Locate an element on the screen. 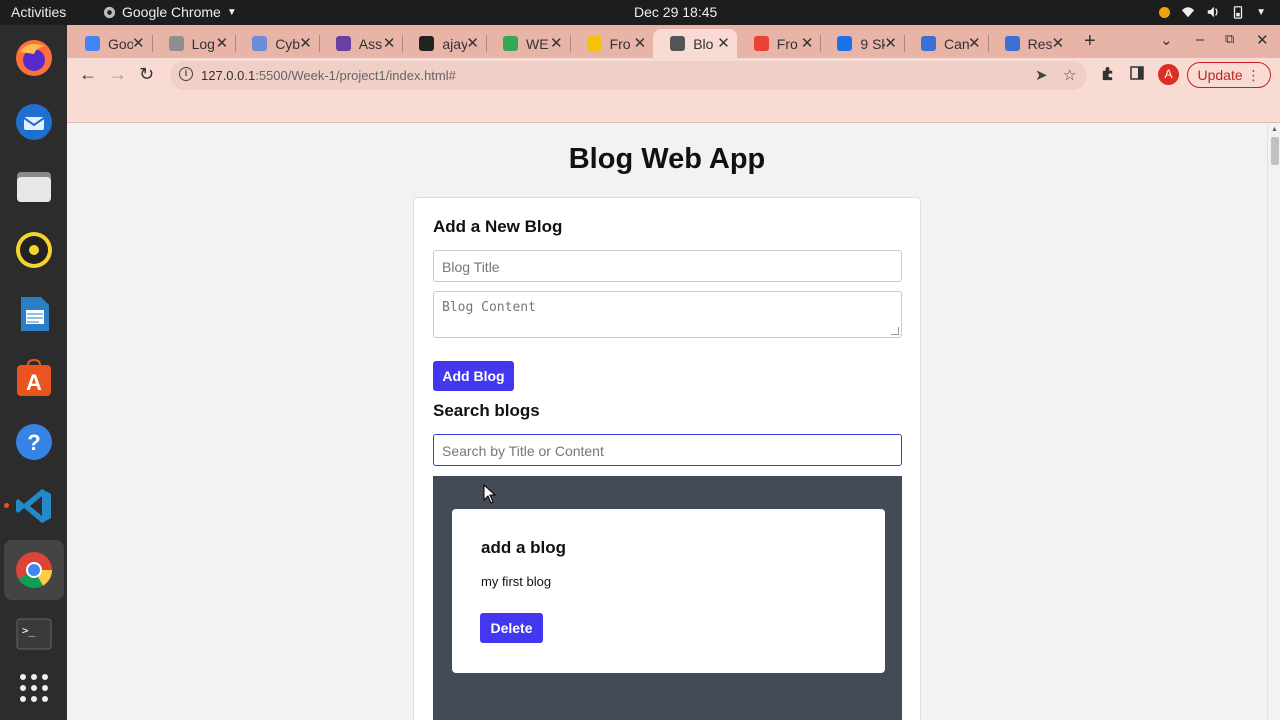 The image size is (1280, 720). update-button: Update ⋮ is located at coordinates (1229, 75).